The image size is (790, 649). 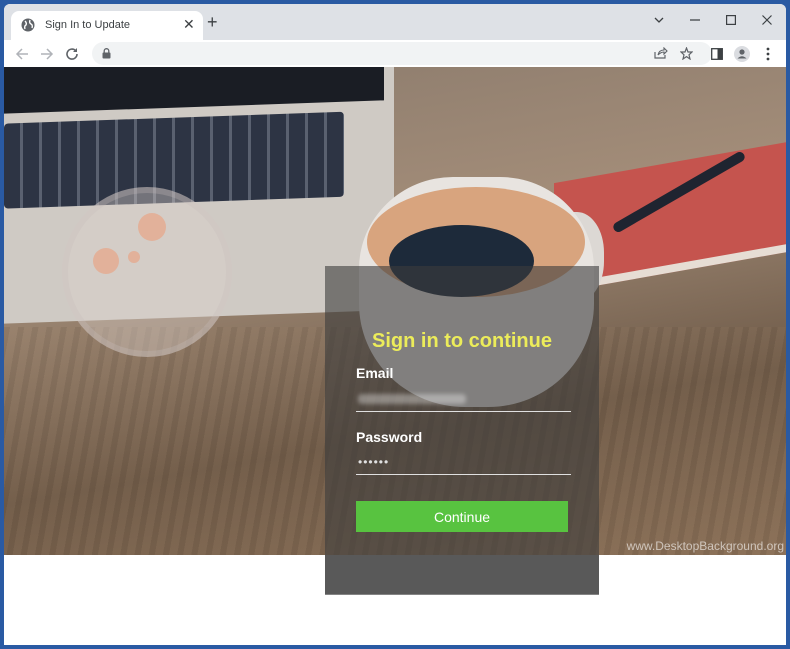 What do you see at coordinates (661, 53) in the screenshot?
I see `share-icon` at bounding box center [661, 53].